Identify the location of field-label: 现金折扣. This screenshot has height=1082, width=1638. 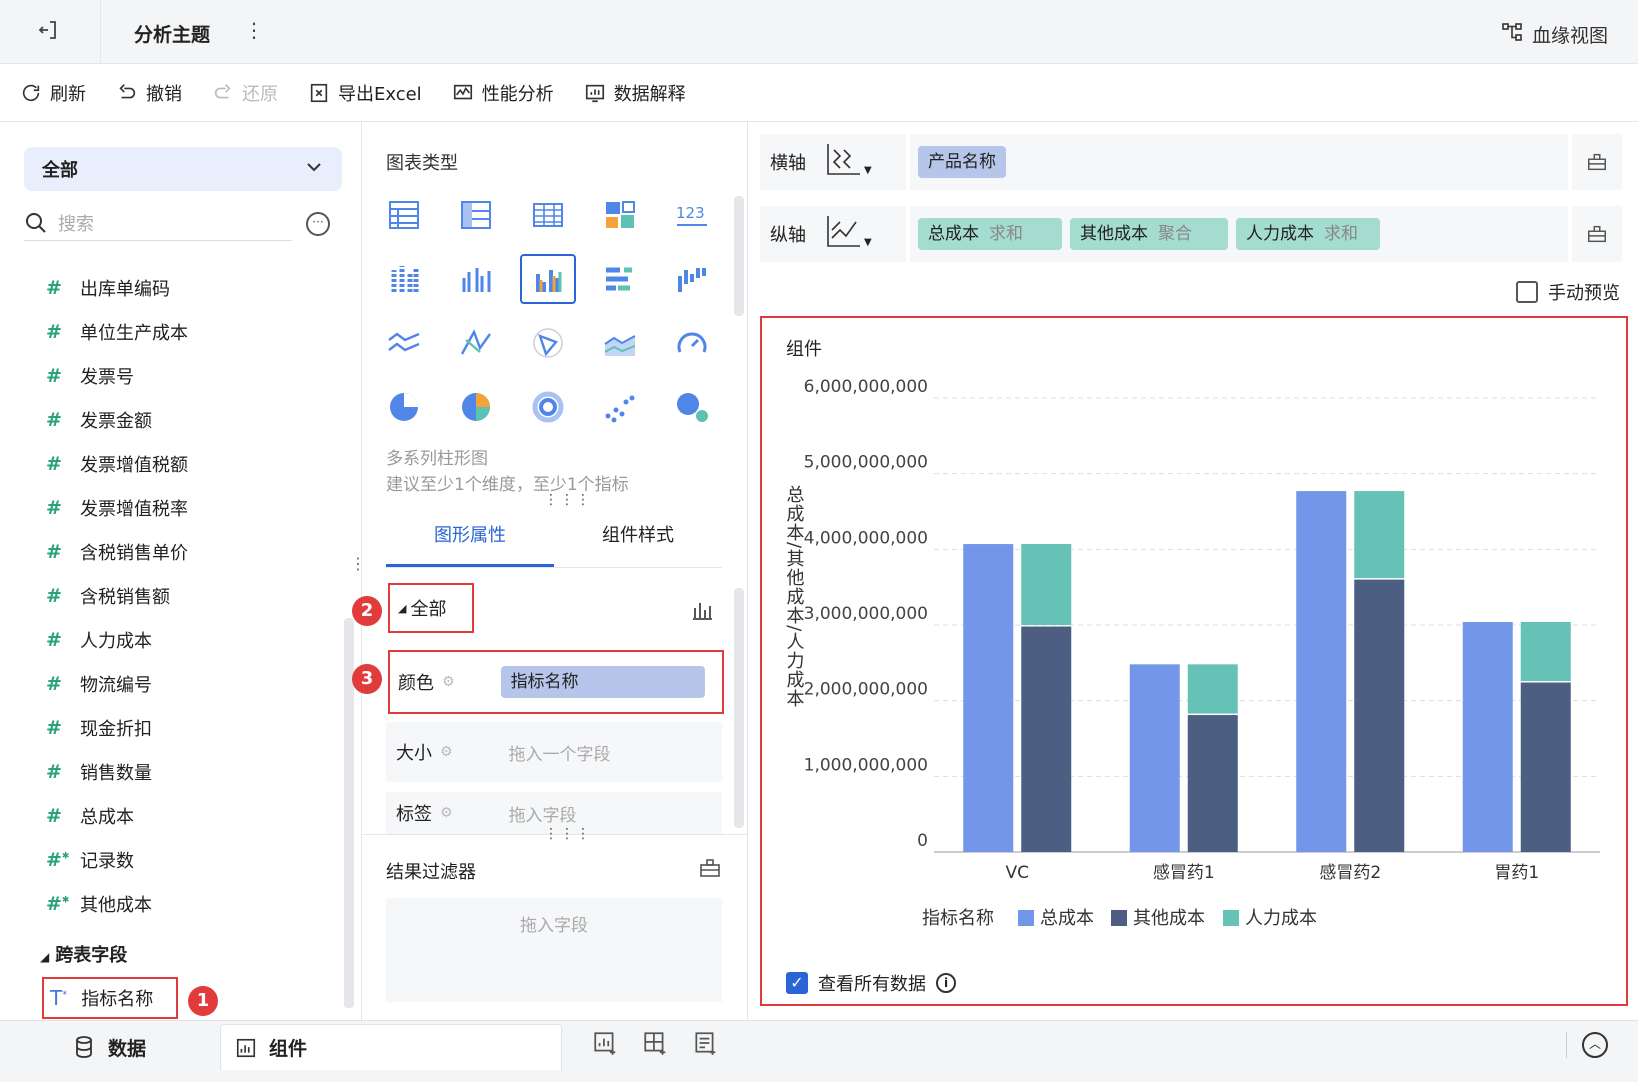
(116, 729).